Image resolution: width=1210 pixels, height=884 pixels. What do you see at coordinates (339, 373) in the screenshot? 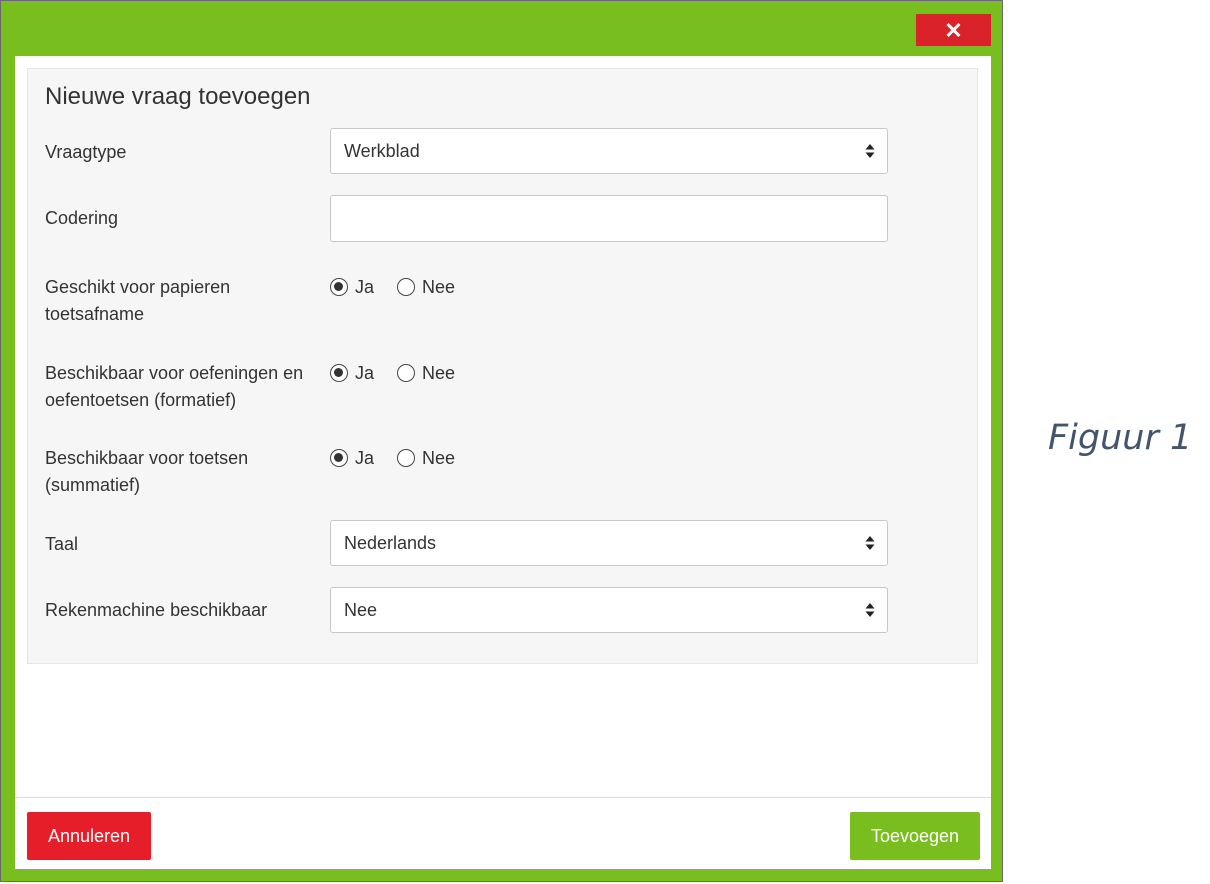
I see `formatief-ja-radio` at bounding box center [339, 373].